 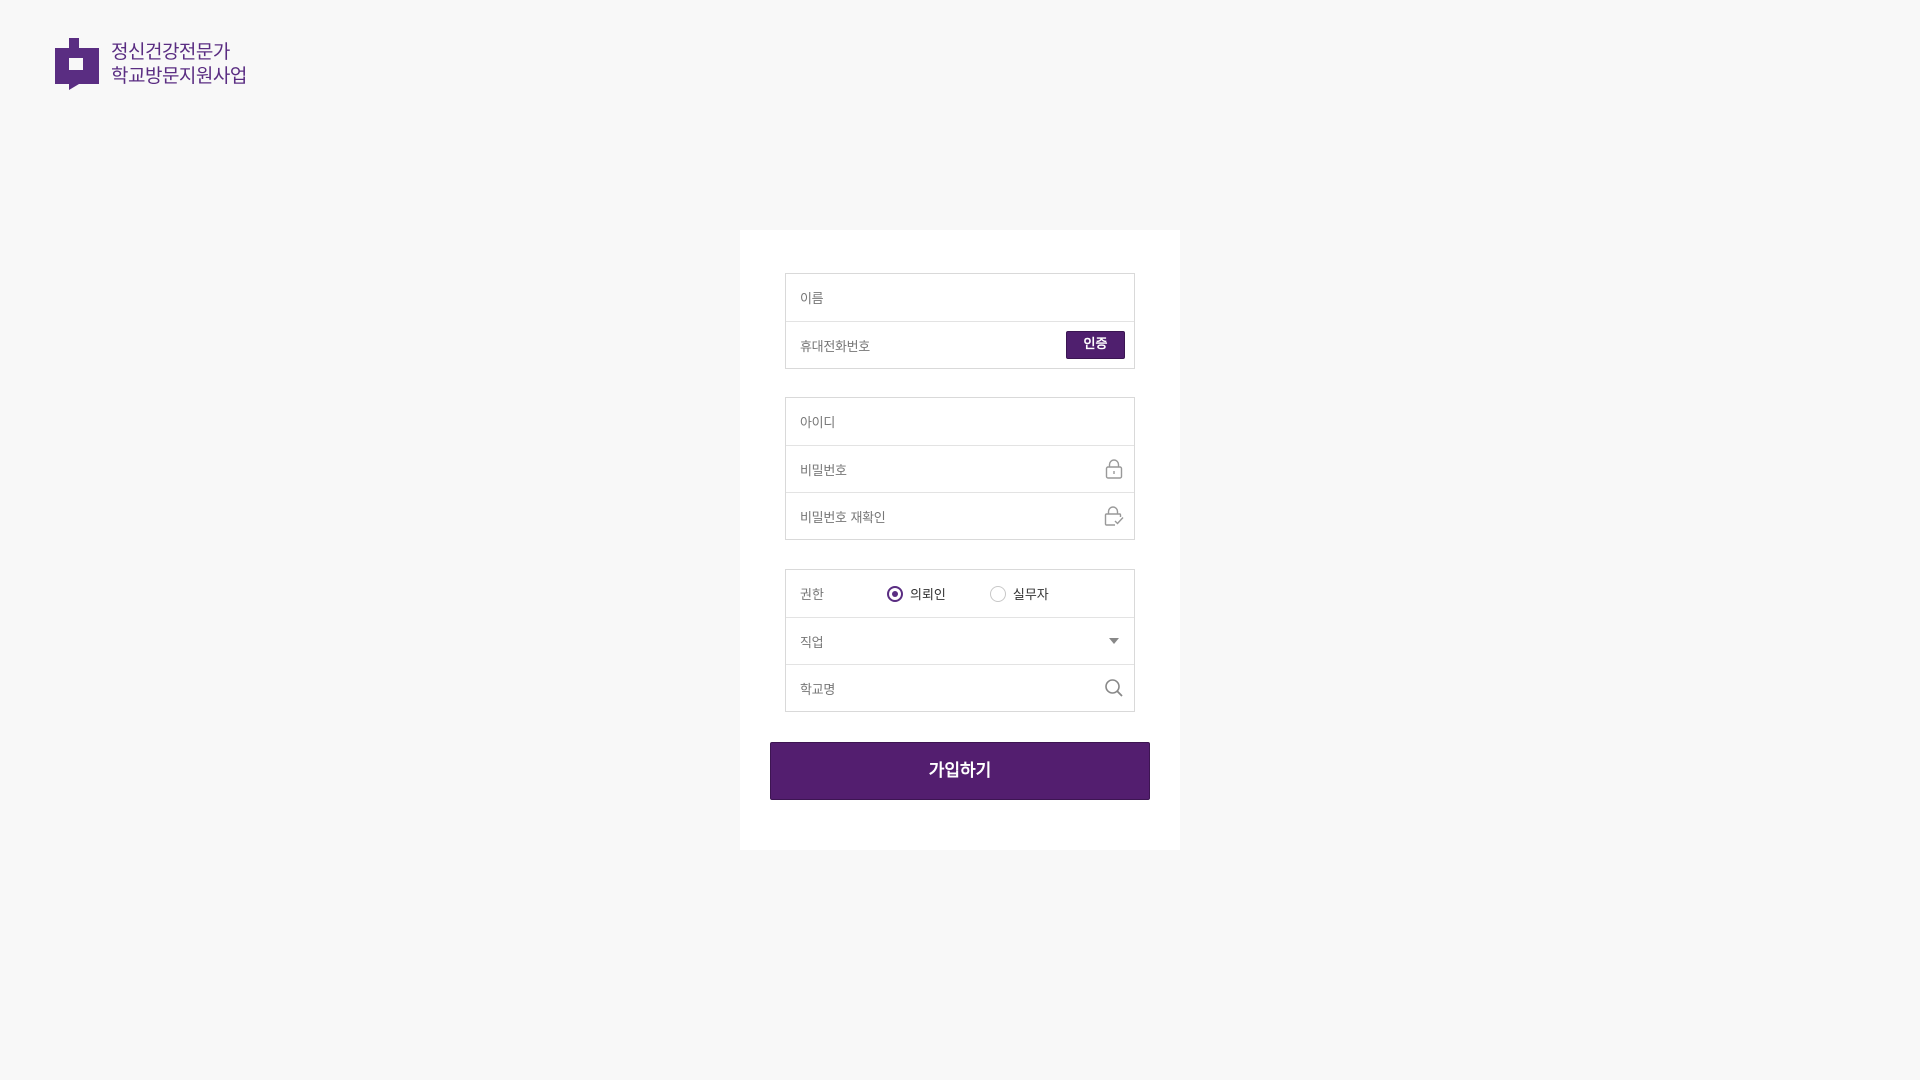 I want to click on job-placeholder: 직업, so click(x=812, y=643).